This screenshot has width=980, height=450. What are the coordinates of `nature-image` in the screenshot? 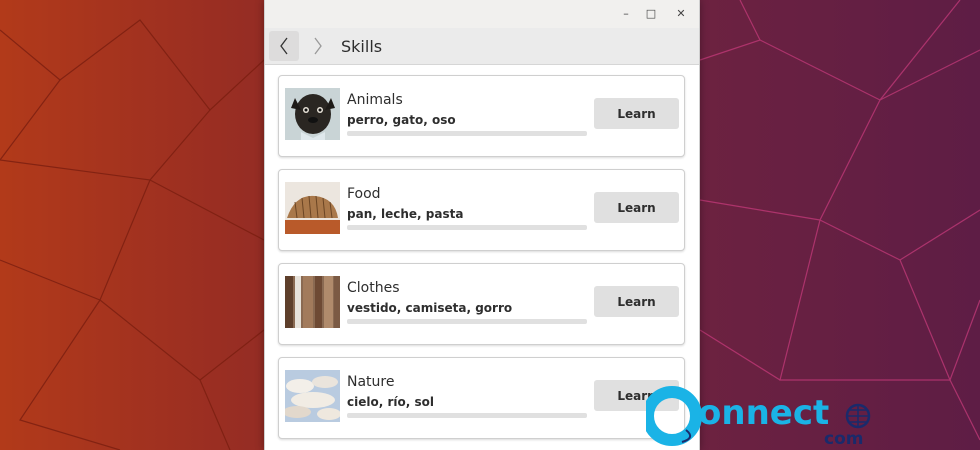 It's located at (312, 396).